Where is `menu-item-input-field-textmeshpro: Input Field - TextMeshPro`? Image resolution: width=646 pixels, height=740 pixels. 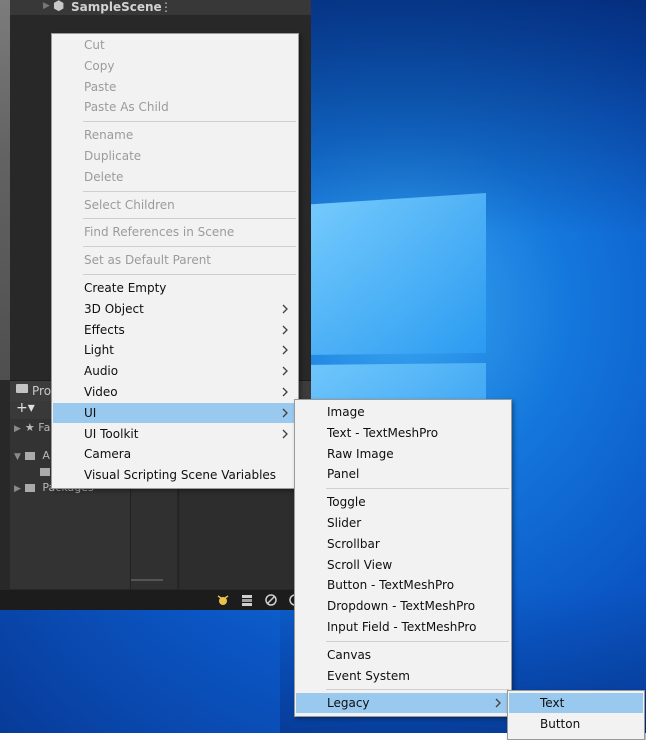 menu-item-input-field-textmeshpro: Input Field - TextMeshPro is located at coordinates (403, 627).